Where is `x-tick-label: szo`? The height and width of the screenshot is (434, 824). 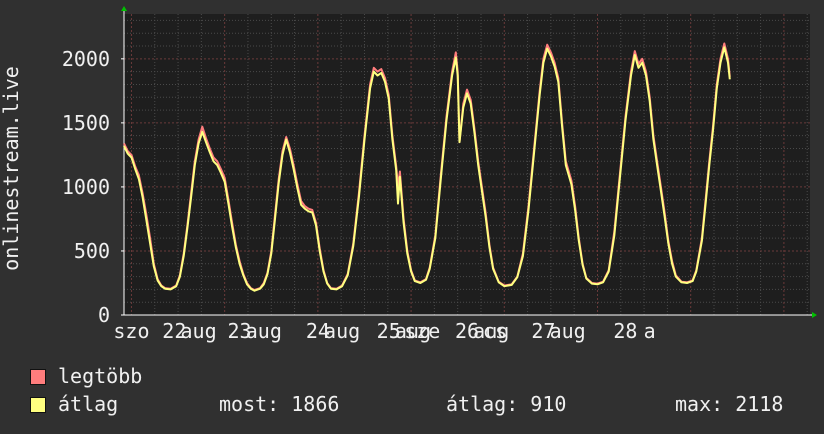 x-tick-label: szo is located at coordinates (131, 331).